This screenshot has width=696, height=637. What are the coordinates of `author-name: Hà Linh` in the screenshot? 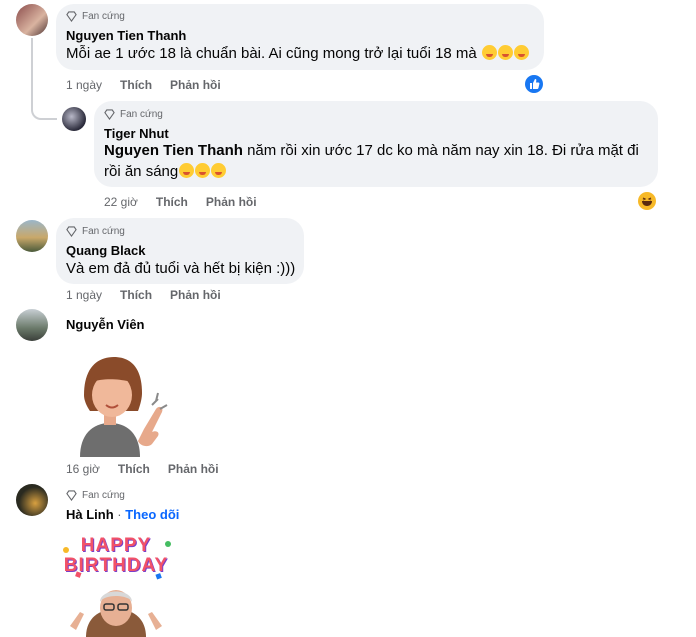 It's located at (90, 514).